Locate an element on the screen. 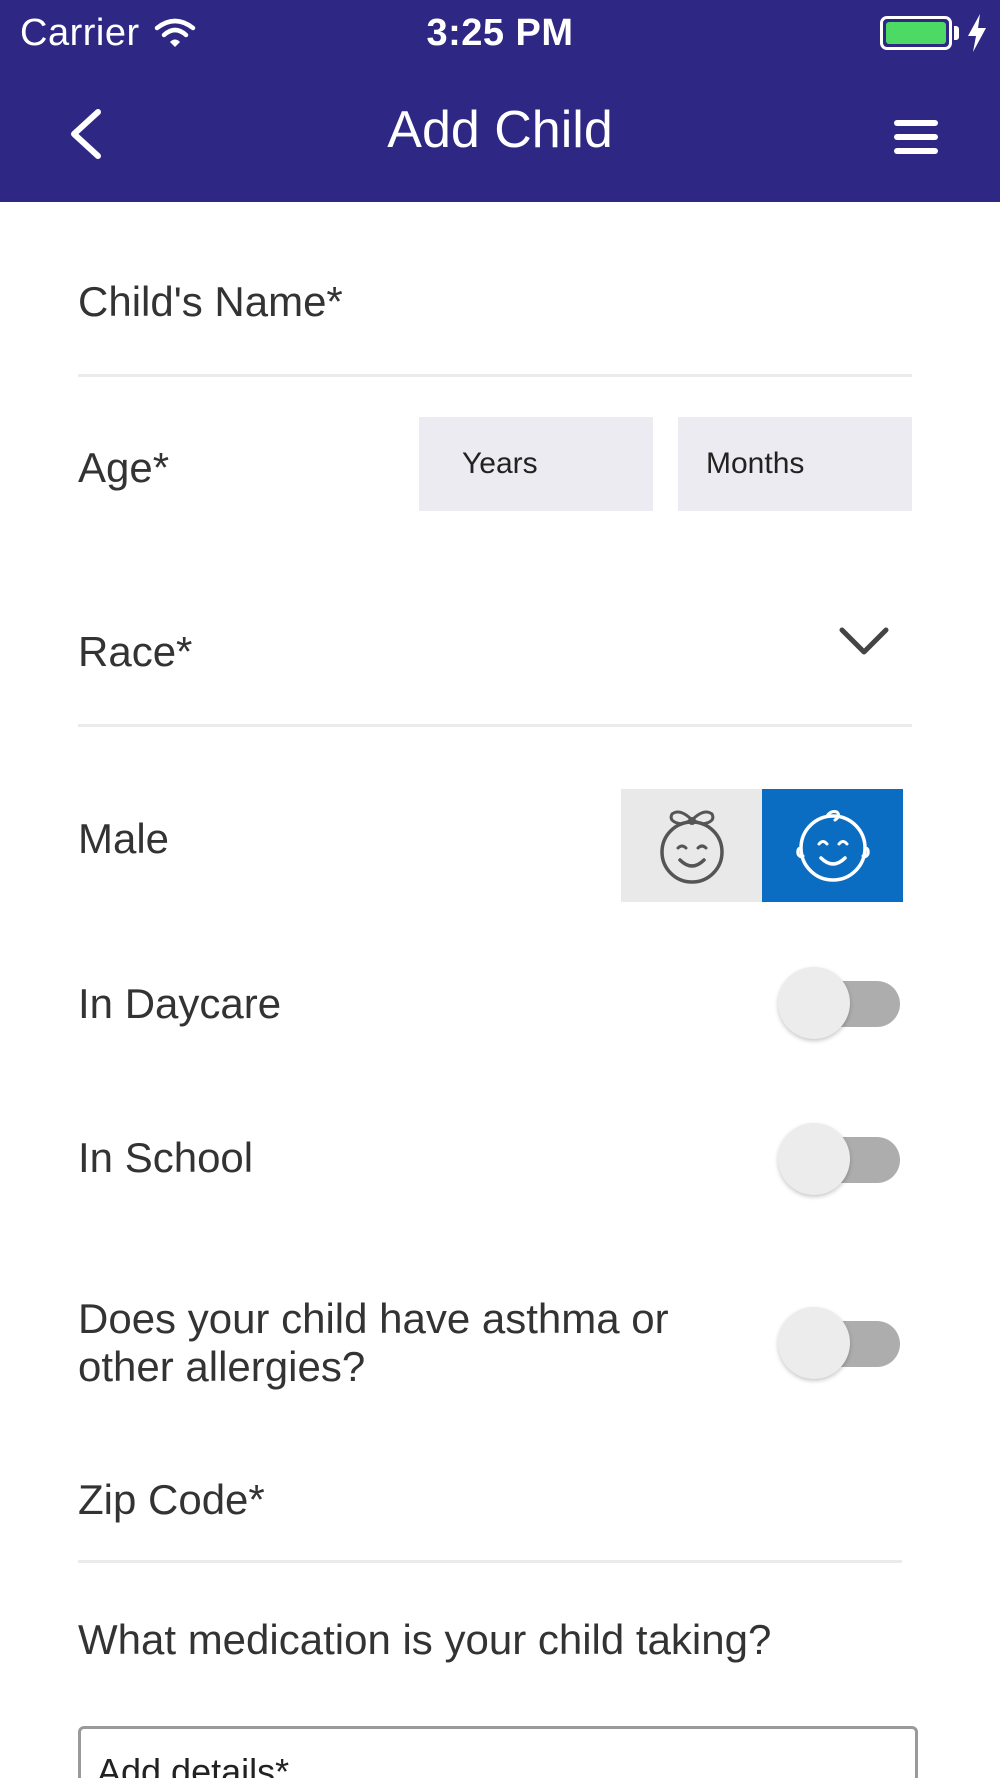 This screenshot has width=1000, height=1778. child-name-divider is located at coordinates (495, 375).